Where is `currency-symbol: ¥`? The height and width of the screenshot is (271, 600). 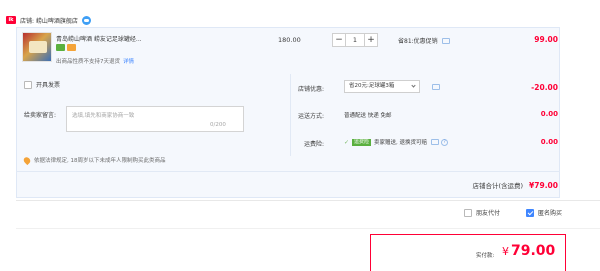
currency-symbol: ¥ is located at coordinates (505, 251).